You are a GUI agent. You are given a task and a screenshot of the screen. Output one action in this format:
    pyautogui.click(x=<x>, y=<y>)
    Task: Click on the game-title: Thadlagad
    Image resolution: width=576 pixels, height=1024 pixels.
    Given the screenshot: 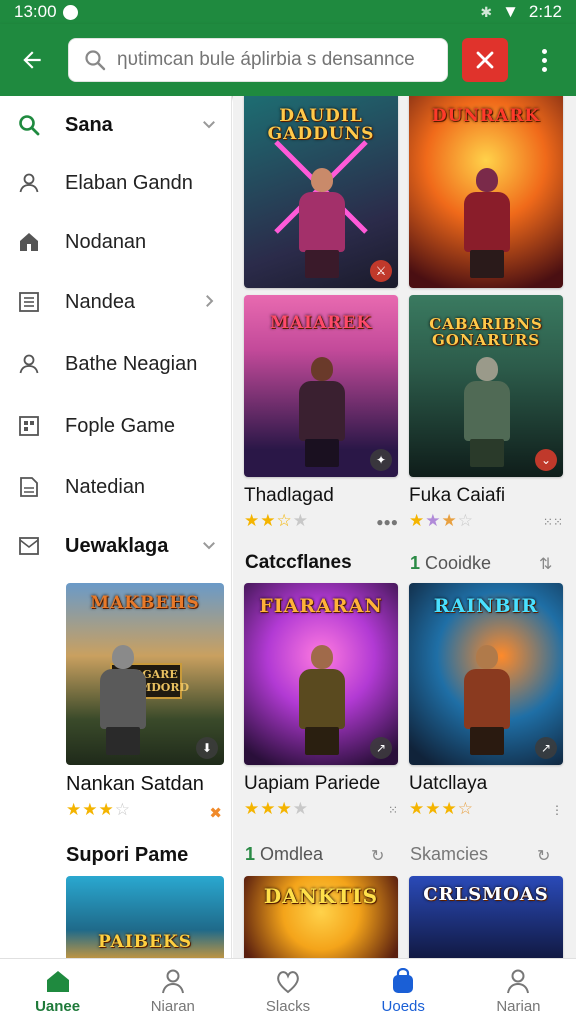 What is the action you would take?
    pyautogui.click(x=289, y=495)
    